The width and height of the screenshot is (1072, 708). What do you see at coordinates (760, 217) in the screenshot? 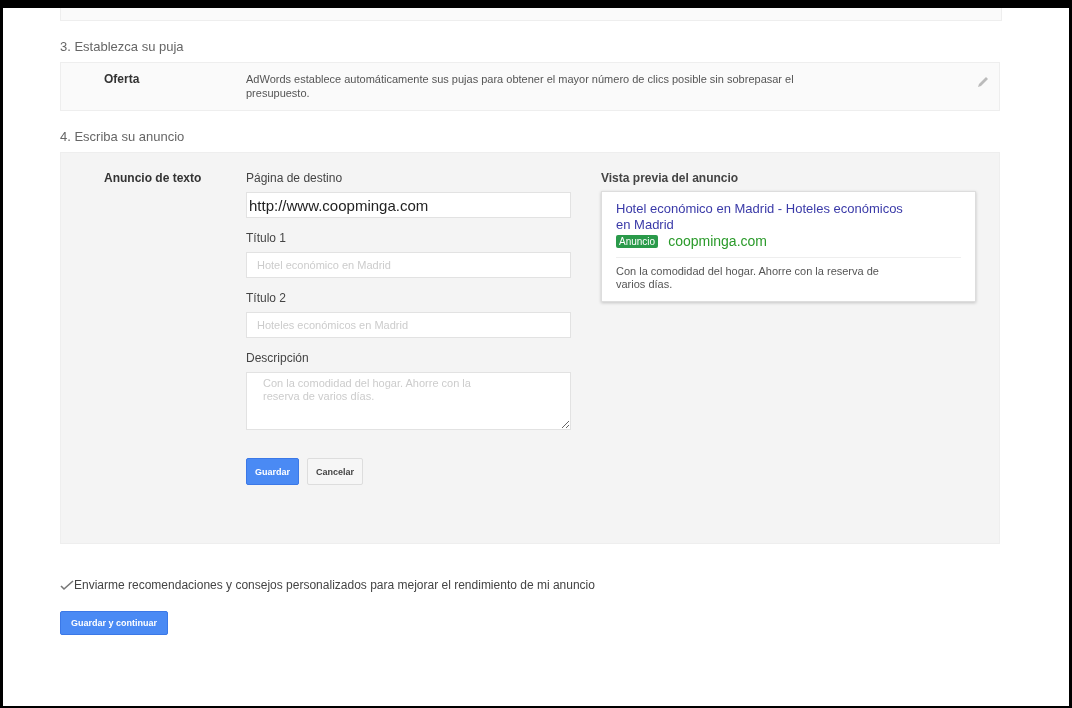
I see `ad-title: Hotel económico en Madrid - Hoteles económicos en Madrid` at bounding box center [760, 217].